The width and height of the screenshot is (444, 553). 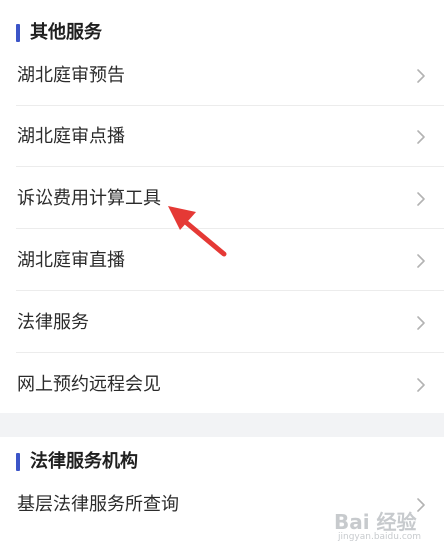 What do you see at coordinates (53, 322) in the screenshot?
I see `list-item-label: 法律服务` at bounding box center [53, 322].